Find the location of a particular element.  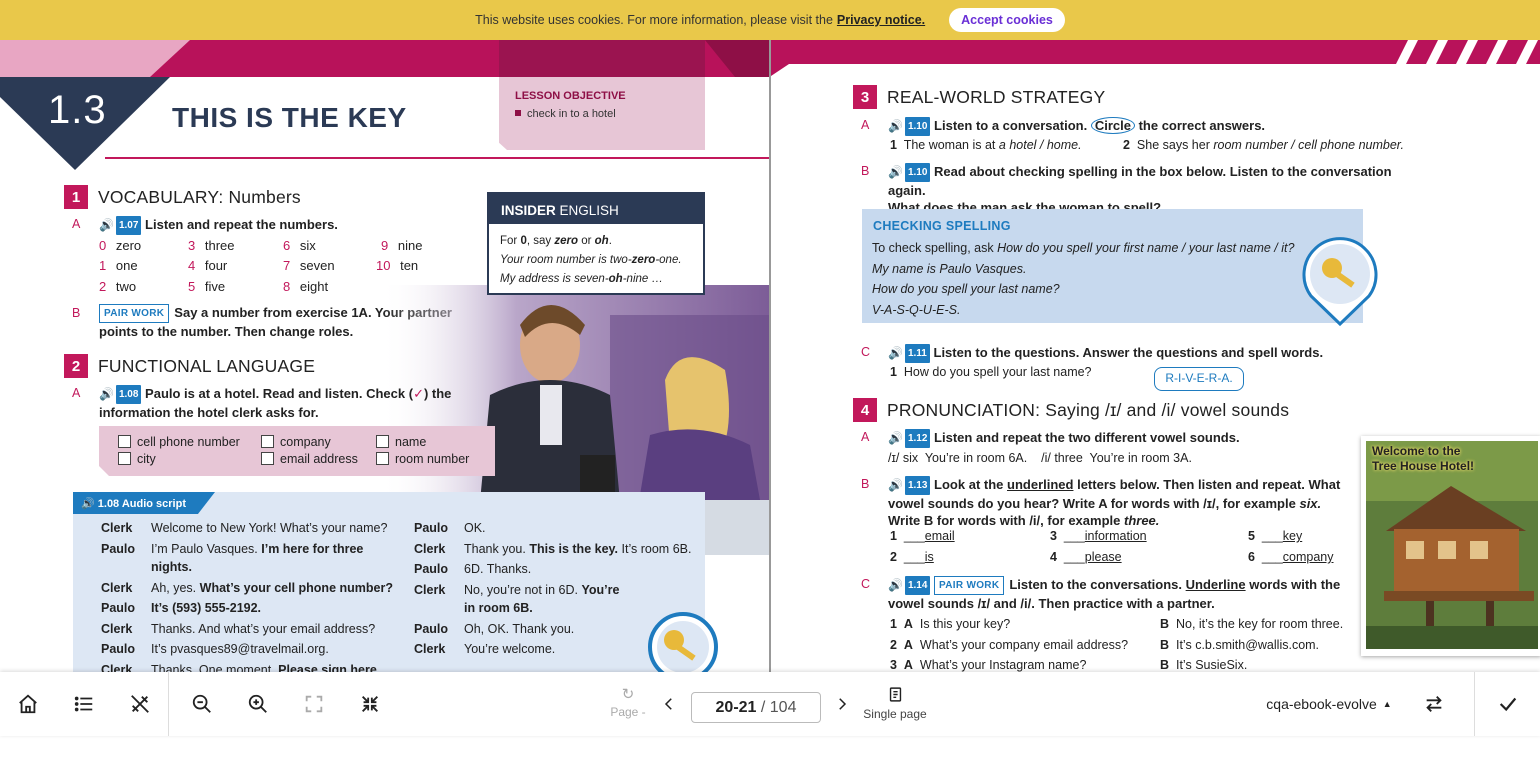

privacy-notice-link: Privacy notice. is located at coordinates (881, 20).